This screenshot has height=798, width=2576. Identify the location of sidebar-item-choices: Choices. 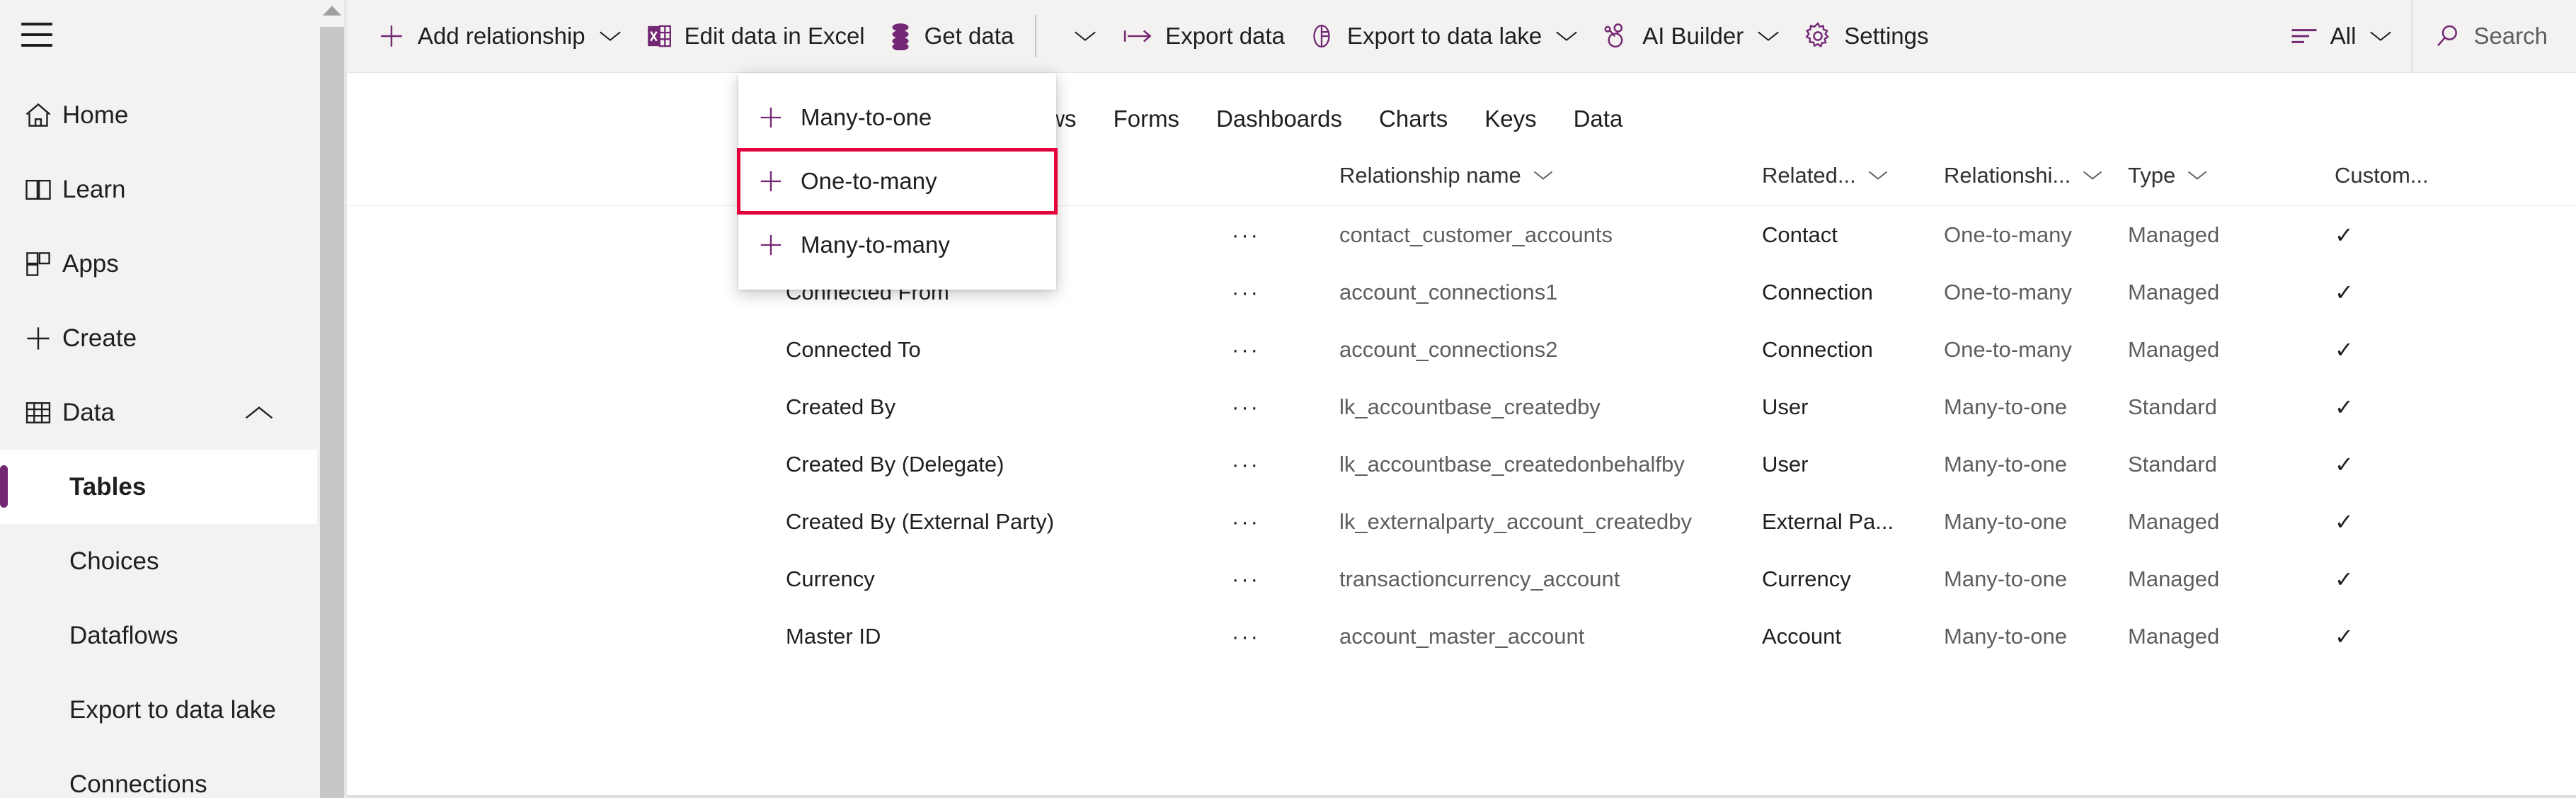
(159, 561).